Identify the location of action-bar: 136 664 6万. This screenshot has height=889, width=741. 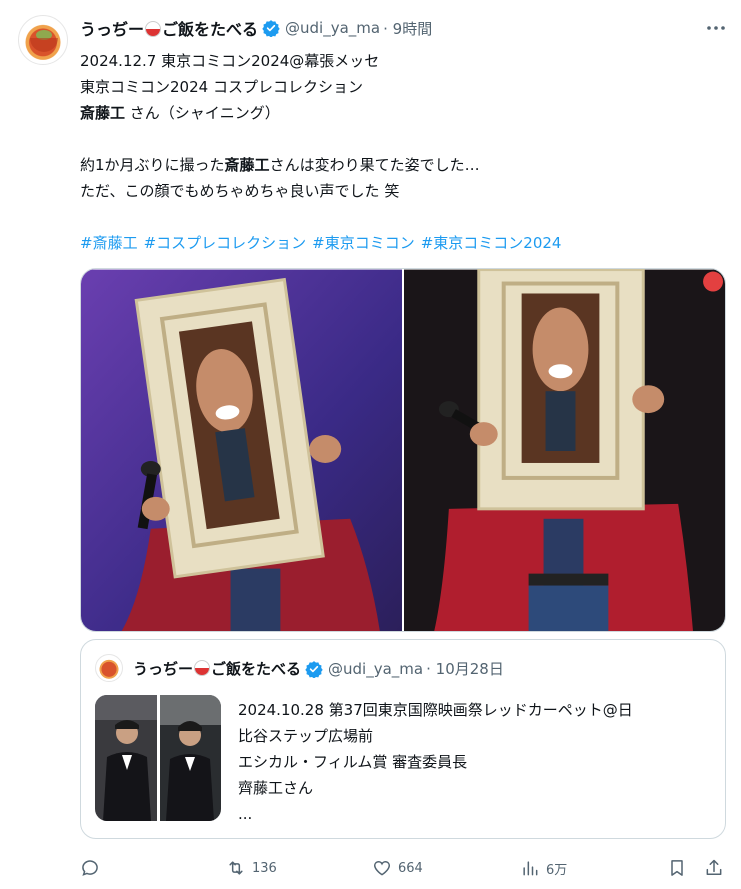
(404, 868).